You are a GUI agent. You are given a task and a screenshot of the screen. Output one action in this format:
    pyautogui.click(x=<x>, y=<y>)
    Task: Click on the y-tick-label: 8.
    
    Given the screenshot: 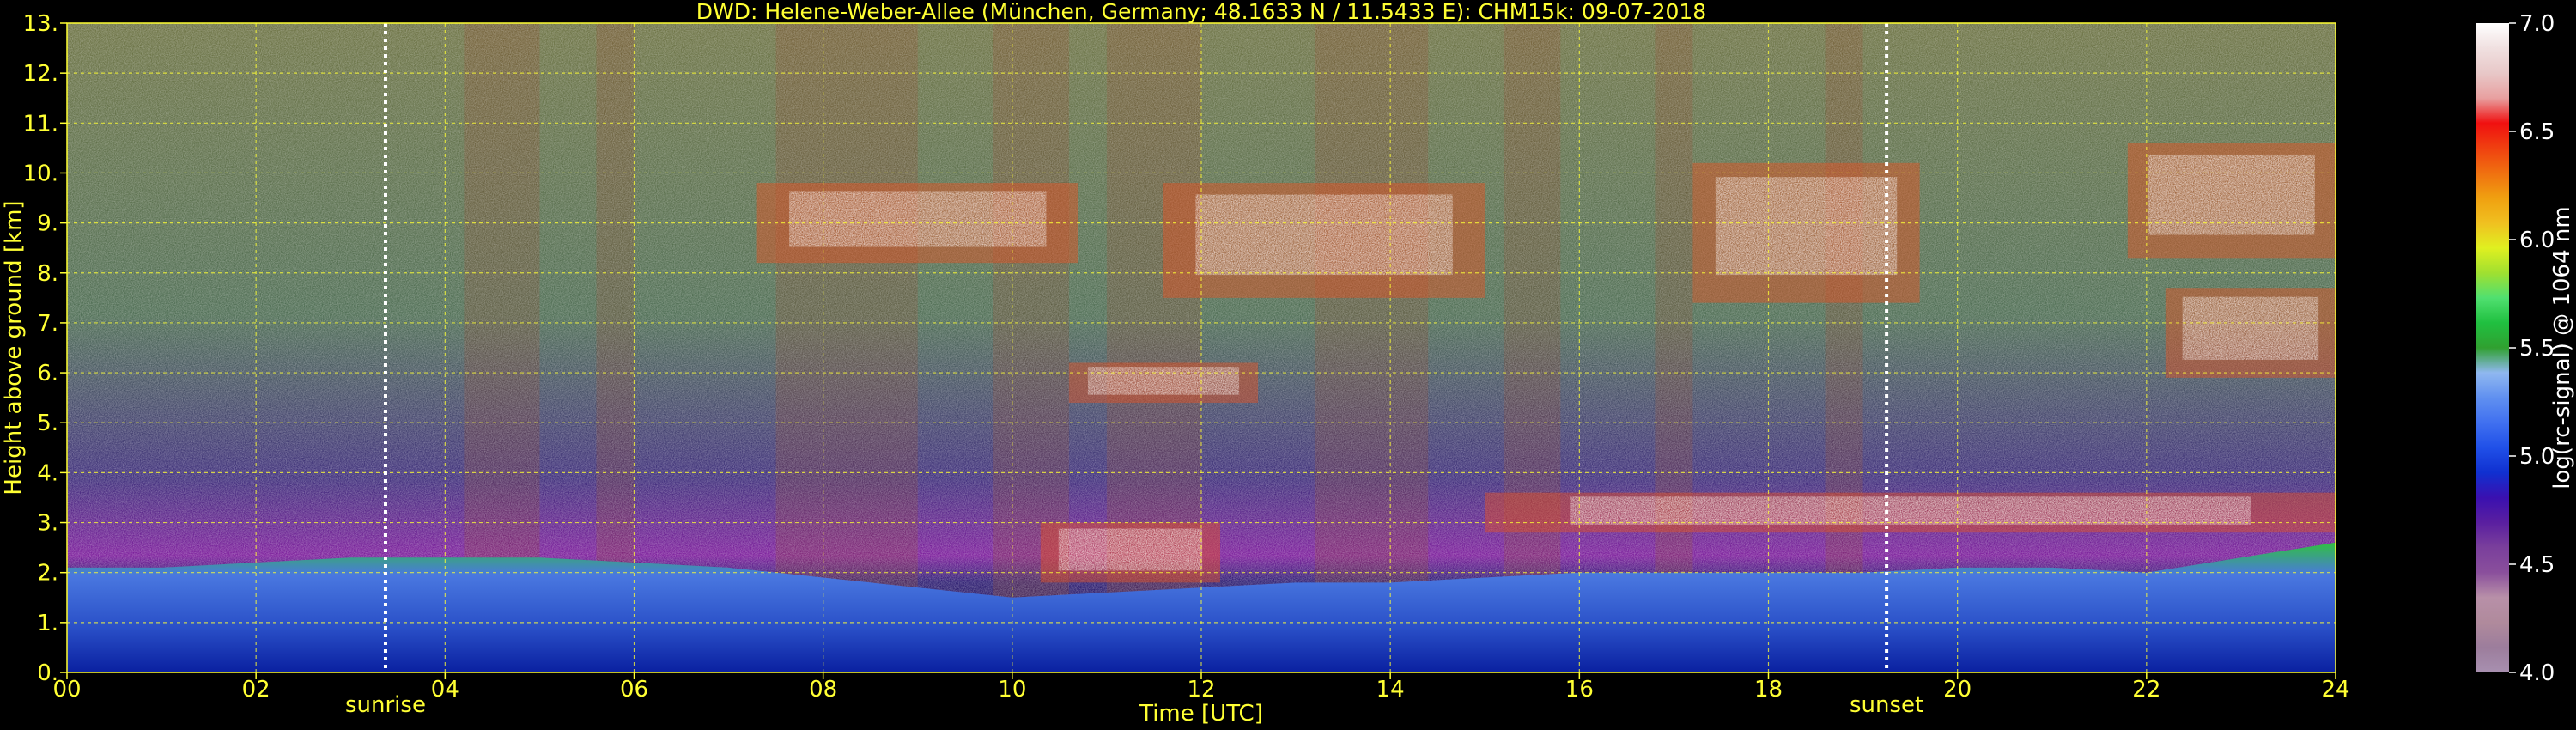 What is the action you would take?
    pyautogui.click(x=48, y=274)
    